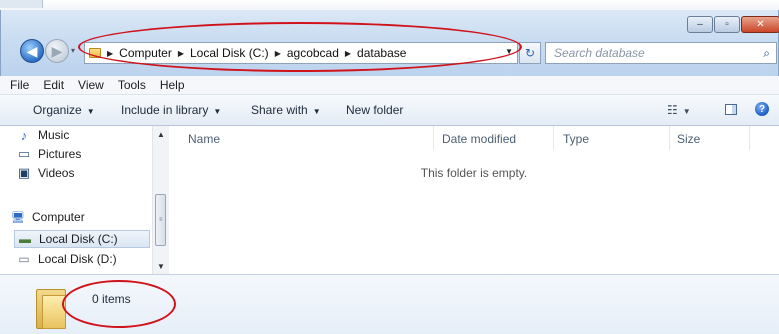  I want to click on sidebar-item-local-disk-c: ▬ Local Disk (C:), so click(82, 239).